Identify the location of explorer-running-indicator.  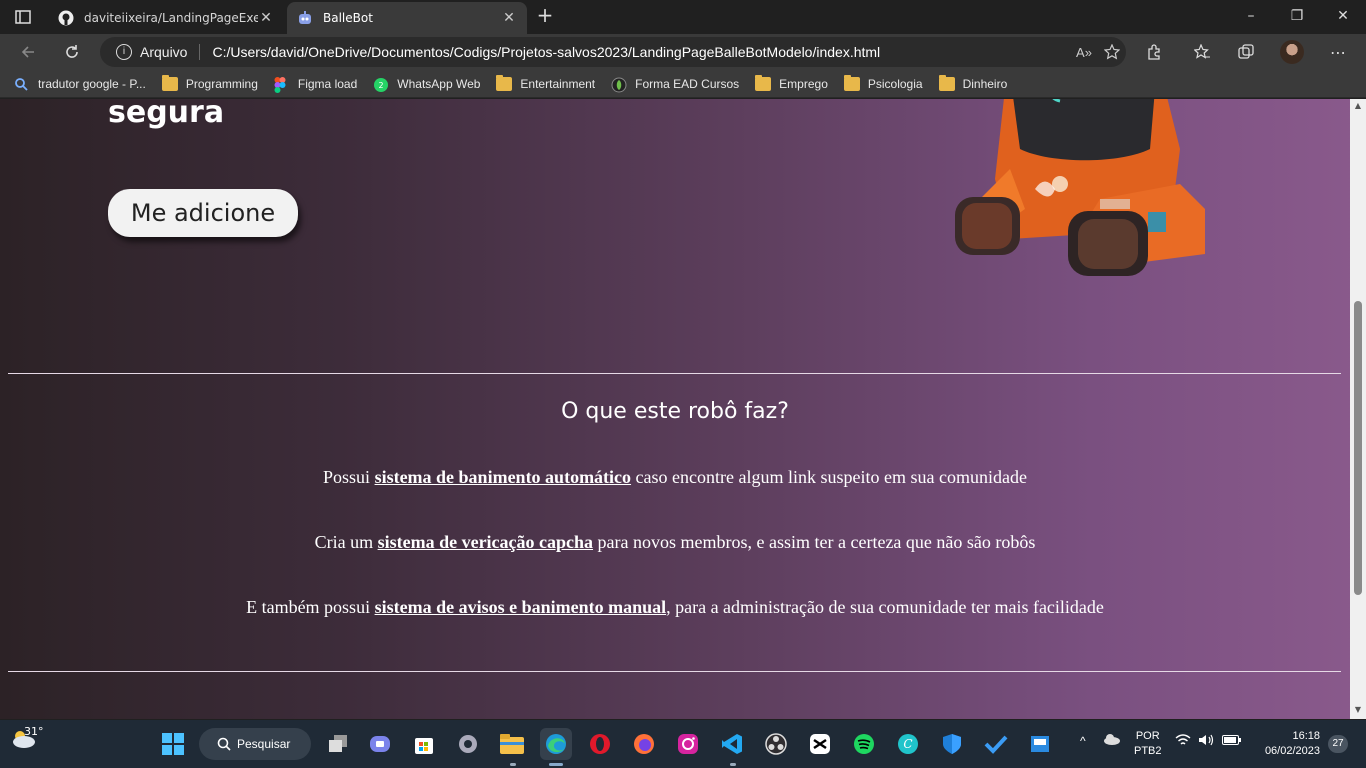
(513, 764).